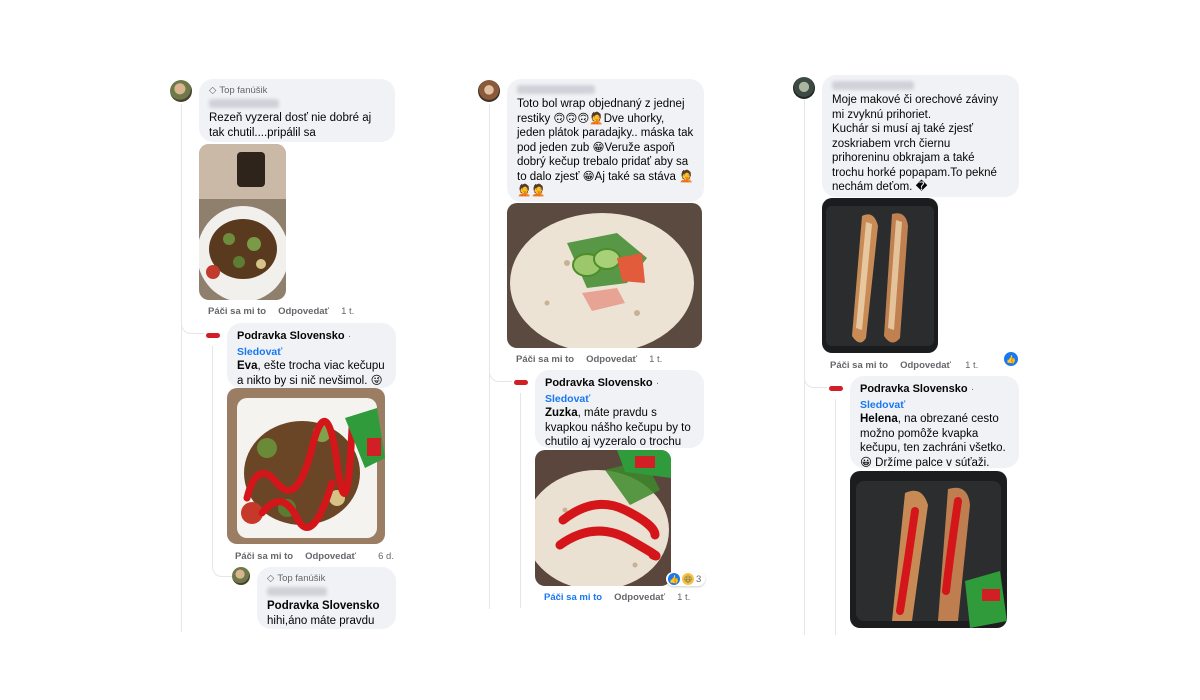 The image size is (1200, 700). I want to click on mention: Zuzka, so click(561, 413).